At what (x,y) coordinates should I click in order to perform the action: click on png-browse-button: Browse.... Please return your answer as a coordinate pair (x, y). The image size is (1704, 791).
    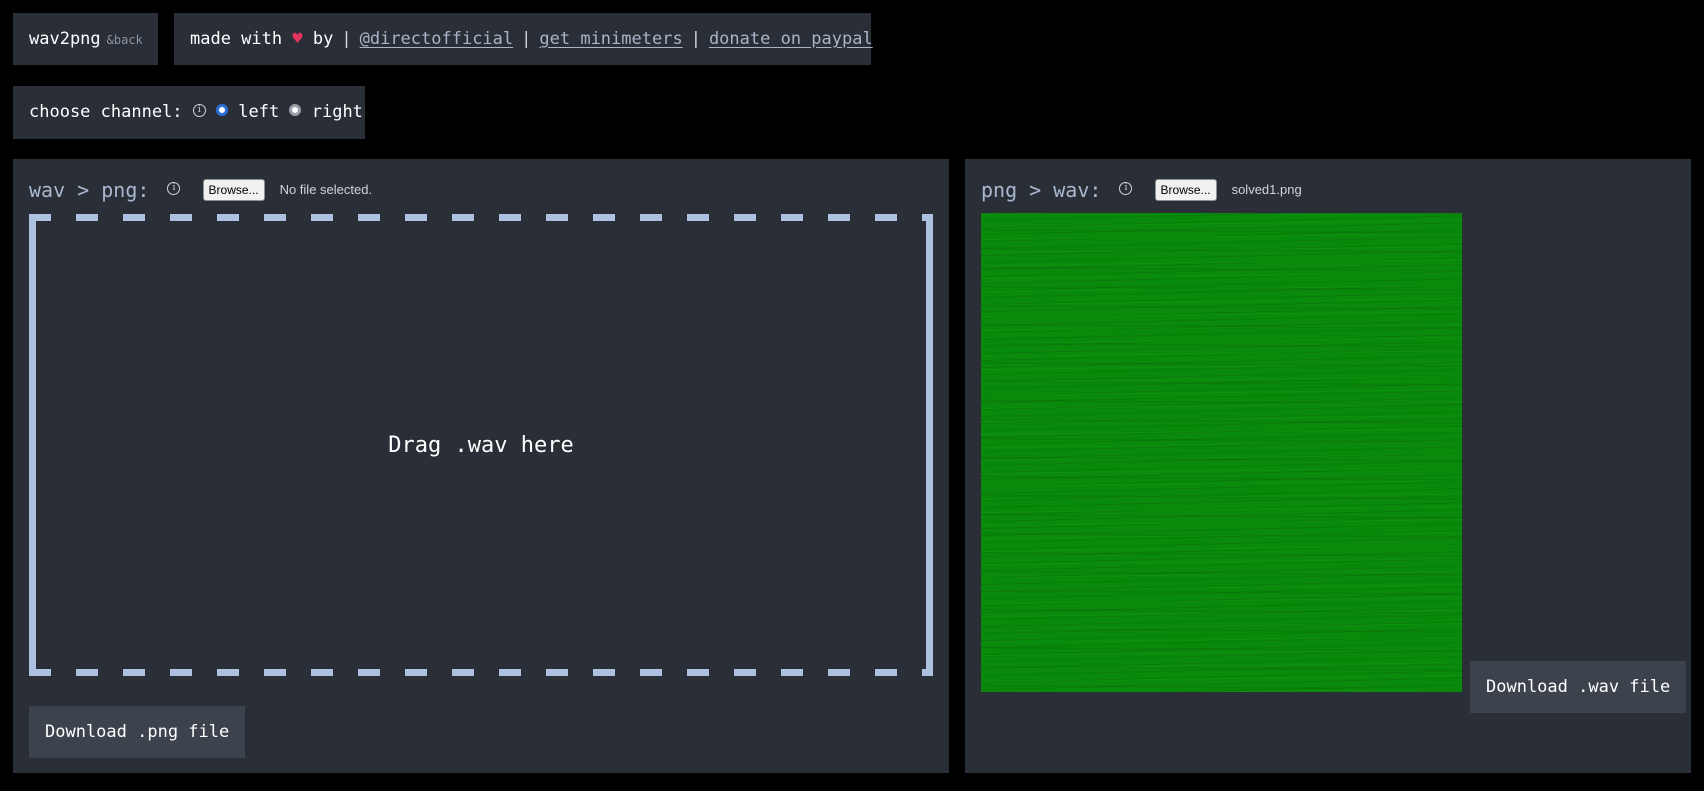
    Looking at the image, I should click on (1185, 189).